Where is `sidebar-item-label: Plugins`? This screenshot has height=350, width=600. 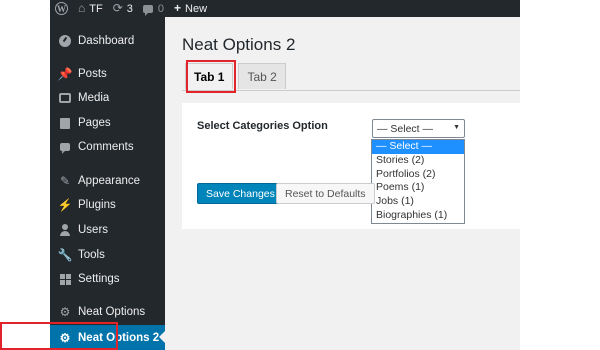
sidebar-item-label: Plugins is located at coordinates (97, 205).